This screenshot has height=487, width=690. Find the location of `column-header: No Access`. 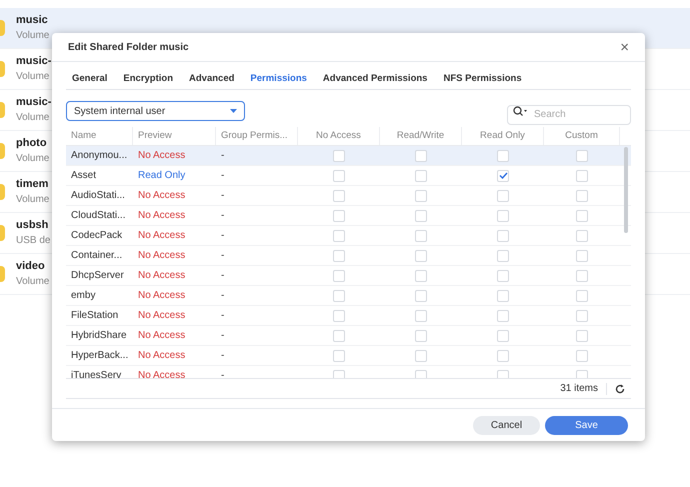

column-header: No Access is located at coordinates (339, 136).